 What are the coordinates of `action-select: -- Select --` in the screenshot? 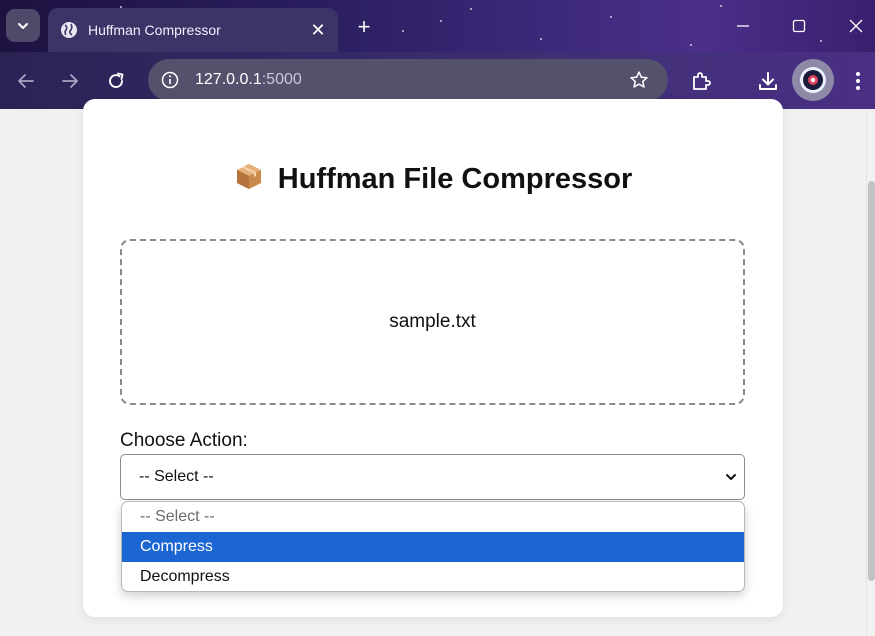 It's located at (432, 477).